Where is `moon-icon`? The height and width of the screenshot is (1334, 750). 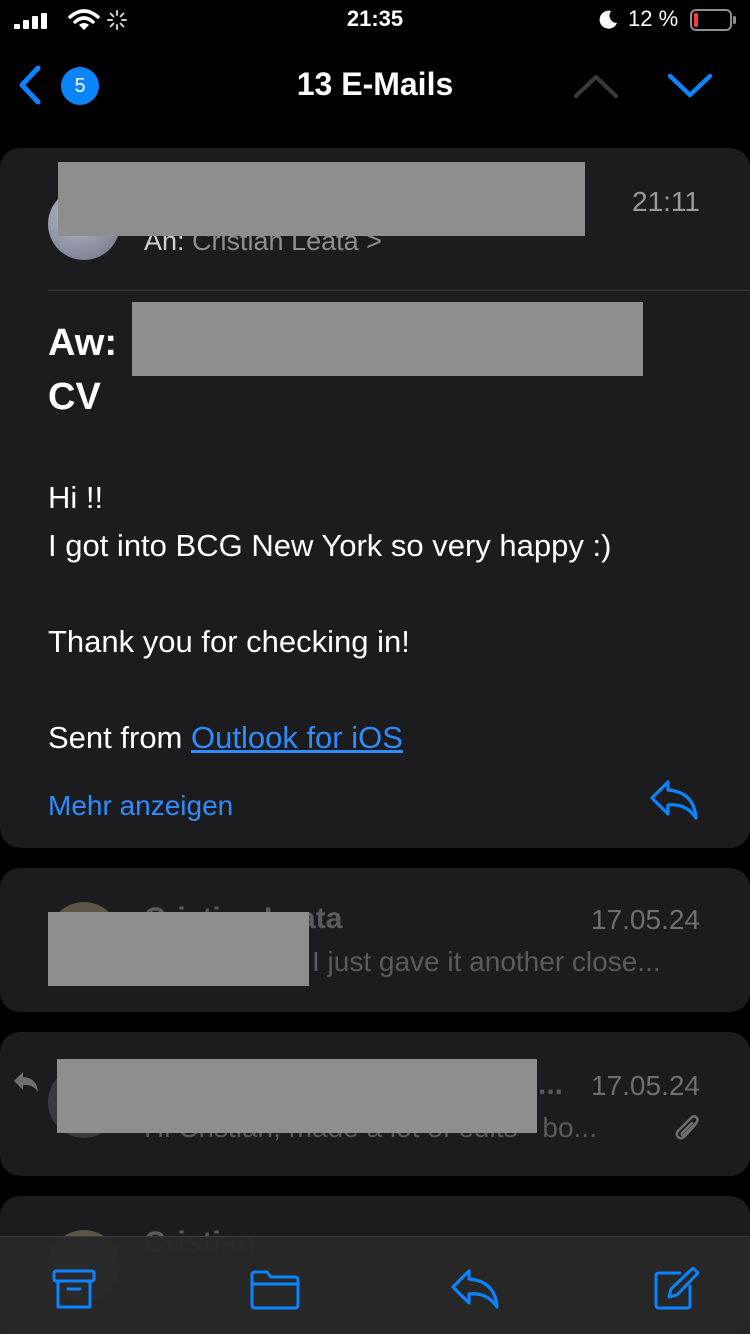 moon-icon is located at coordinates (608, 19).